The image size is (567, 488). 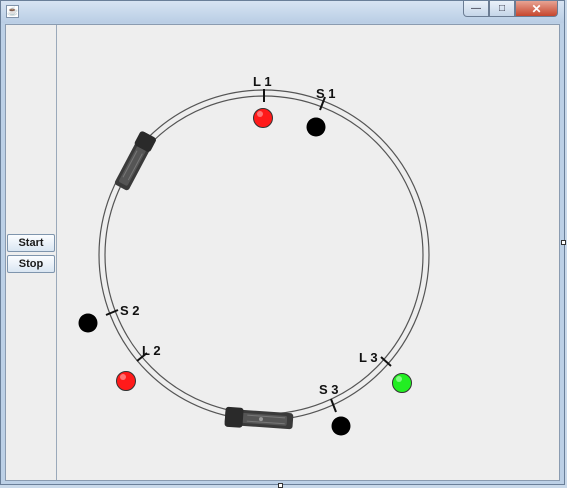 What do you see at coordinates (399, 379) in the screenshot?
I see `light-l3-highlight` at bounding box center [399, 379].